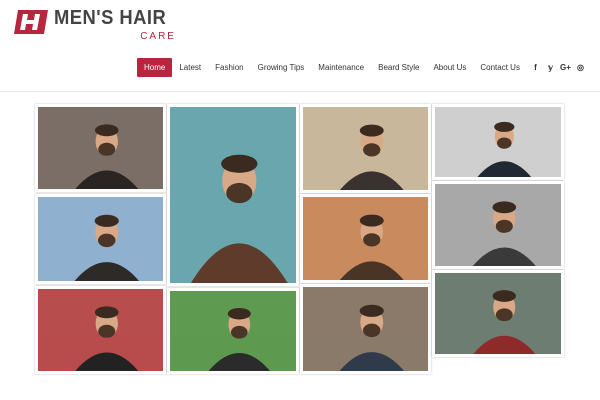 The width and height of the screenshot is (600, 400). What do you see at coordinates (580, 67) in the screenshot?
I see `instagram-icon: ◎` at bounding box center [580, 67].